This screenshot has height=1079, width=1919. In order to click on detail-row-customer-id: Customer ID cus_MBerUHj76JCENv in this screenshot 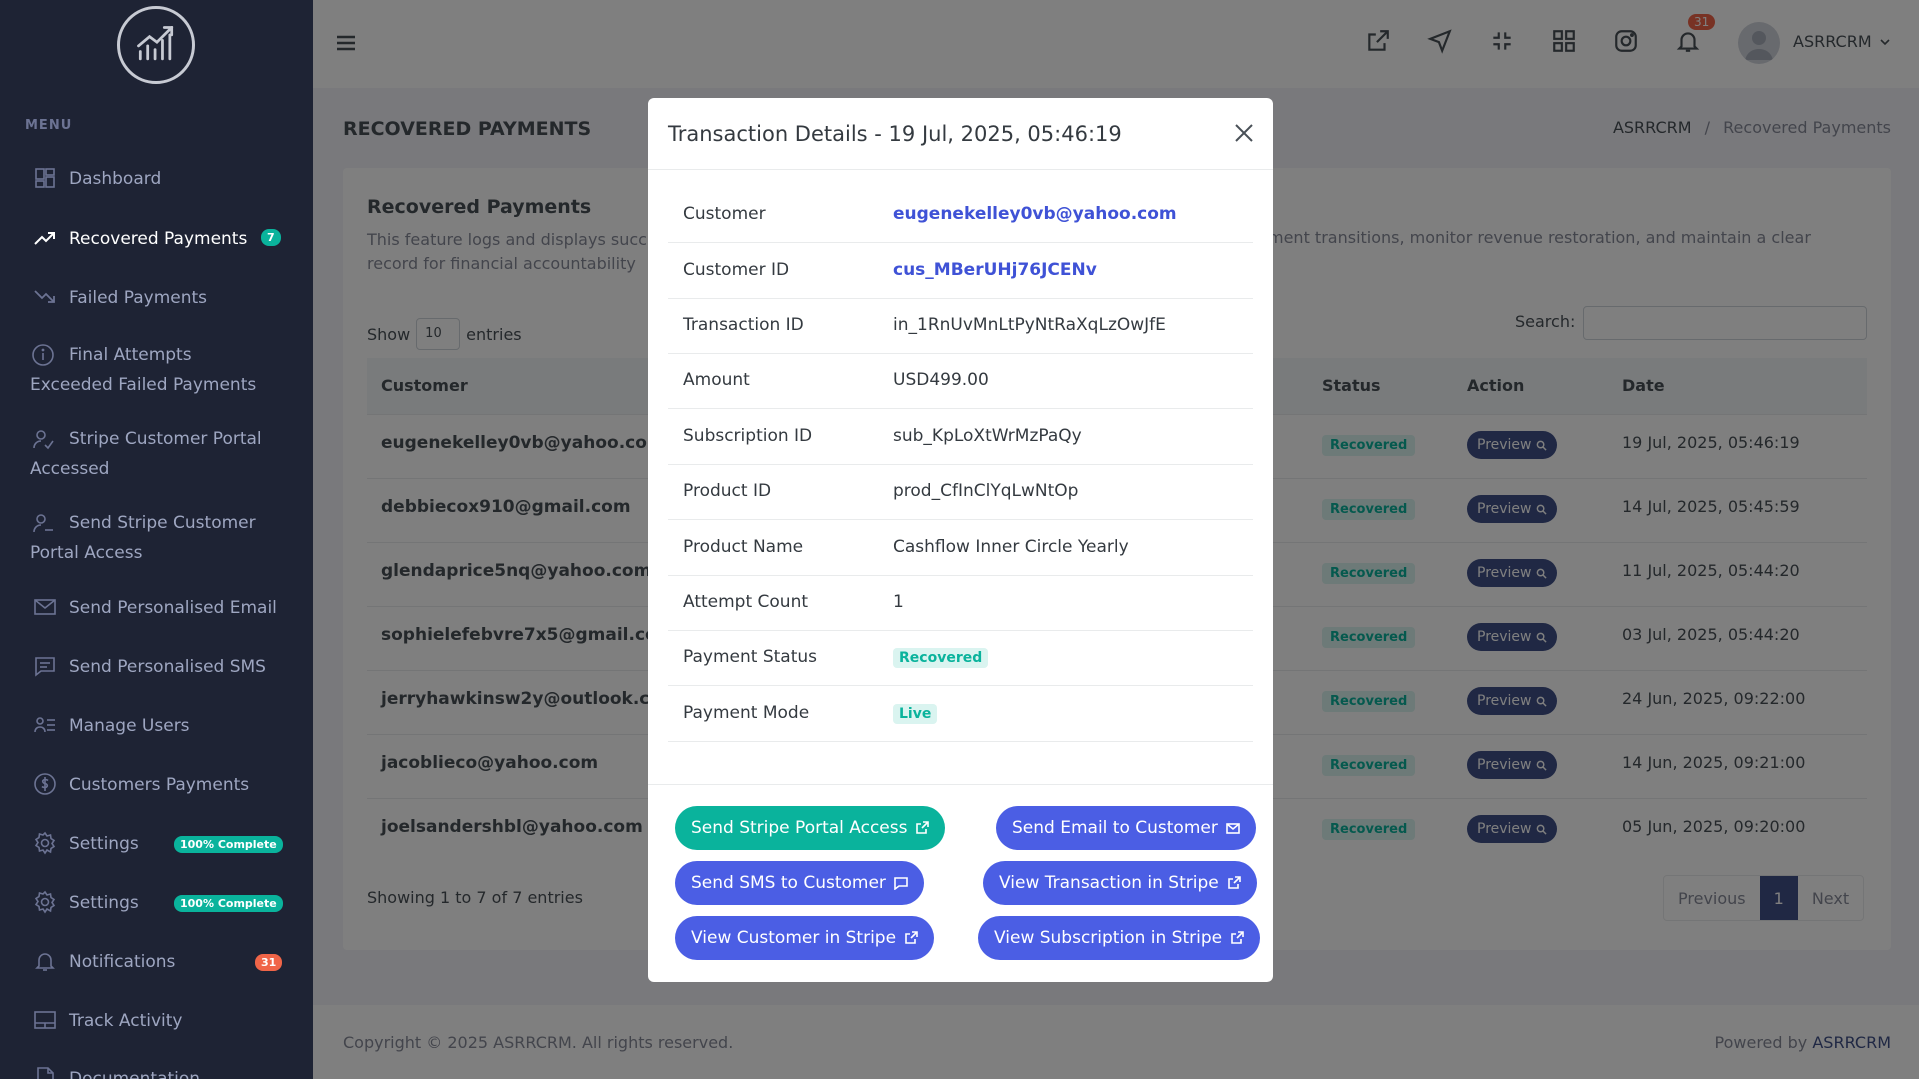, I will do `click(960, 271)`.